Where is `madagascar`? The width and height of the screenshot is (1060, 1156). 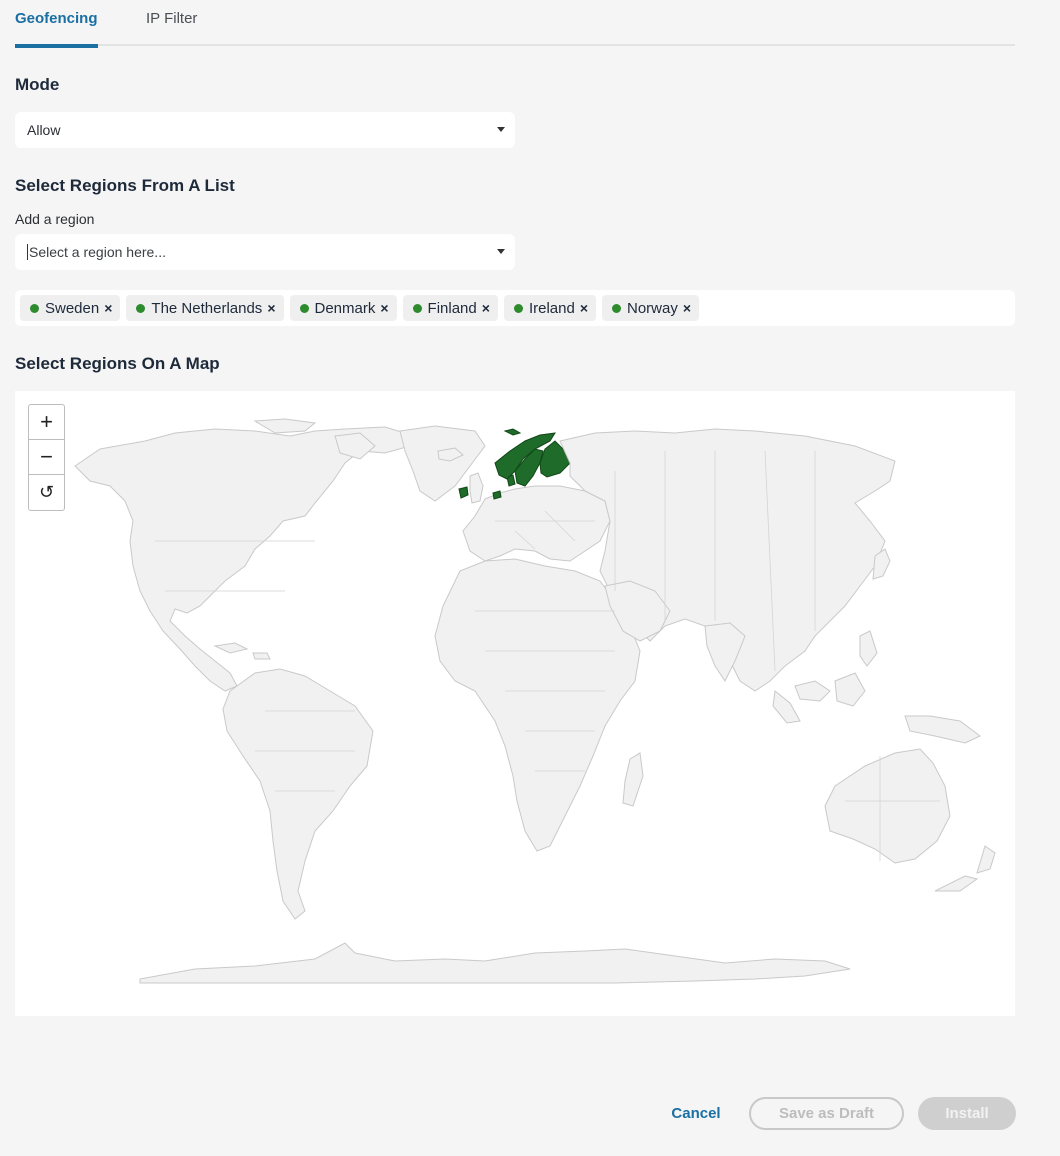 madagascar is located at coordinates (633, 779).